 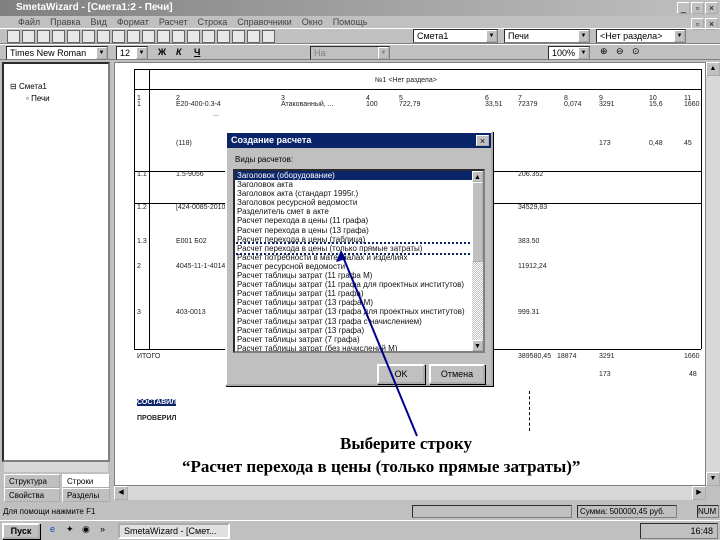 I want to click on status-help: Для помощи нажмите F1, so click(x=49, y=511).